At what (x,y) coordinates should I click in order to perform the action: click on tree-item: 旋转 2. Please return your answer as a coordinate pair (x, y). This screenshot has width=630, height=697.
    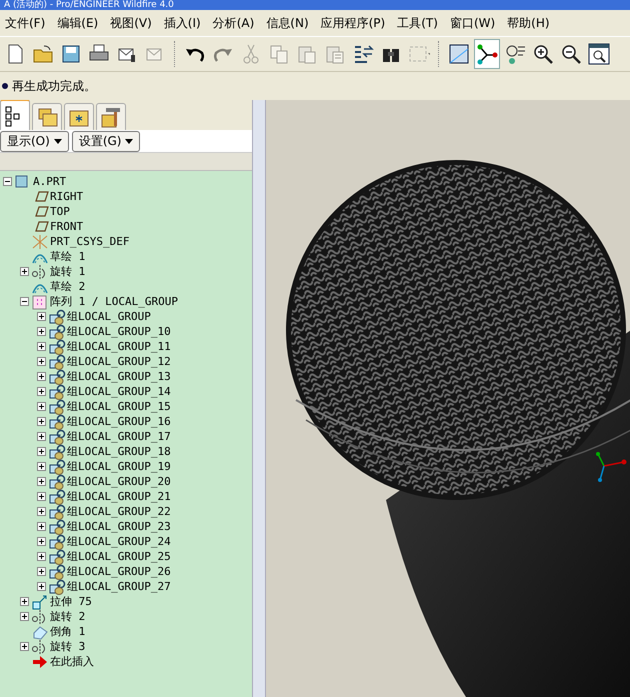
    Looking at the image, I should click on (68, 616).